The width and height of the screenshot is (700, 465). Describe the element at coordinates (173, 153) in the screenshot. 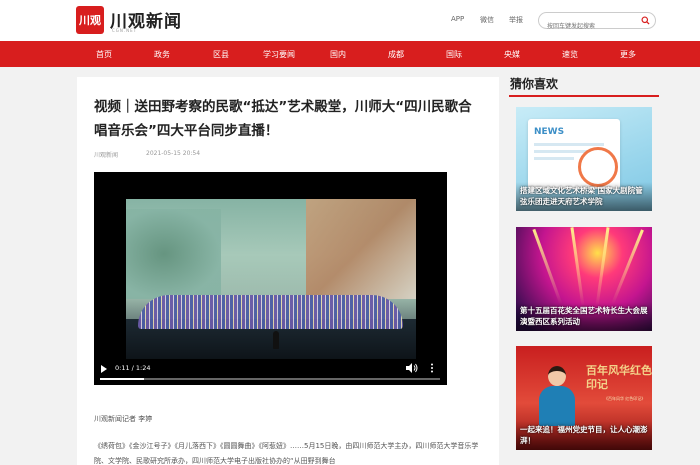

I see `article-time: 2021-05-15 20:54` at that location.